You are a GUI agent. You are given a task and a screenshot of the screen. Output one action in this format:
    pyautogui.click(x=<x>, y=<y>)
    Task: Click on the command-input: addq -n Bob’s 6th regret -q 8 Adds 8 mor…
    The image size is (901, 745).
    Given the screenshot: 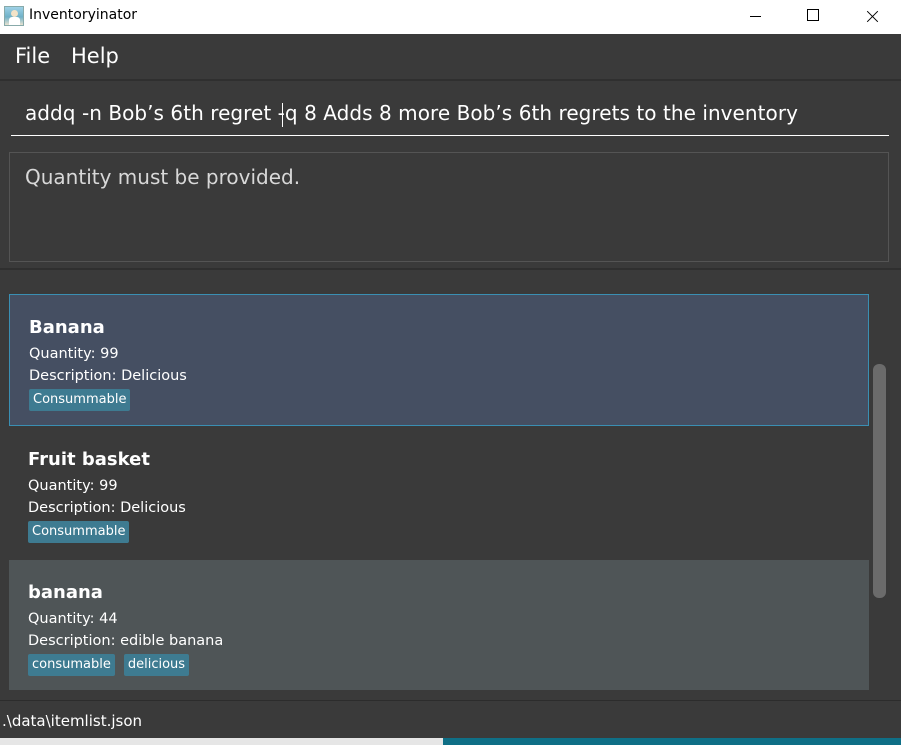 What is the action you would take?
    pyautogui.click(x=450, y=117)
    